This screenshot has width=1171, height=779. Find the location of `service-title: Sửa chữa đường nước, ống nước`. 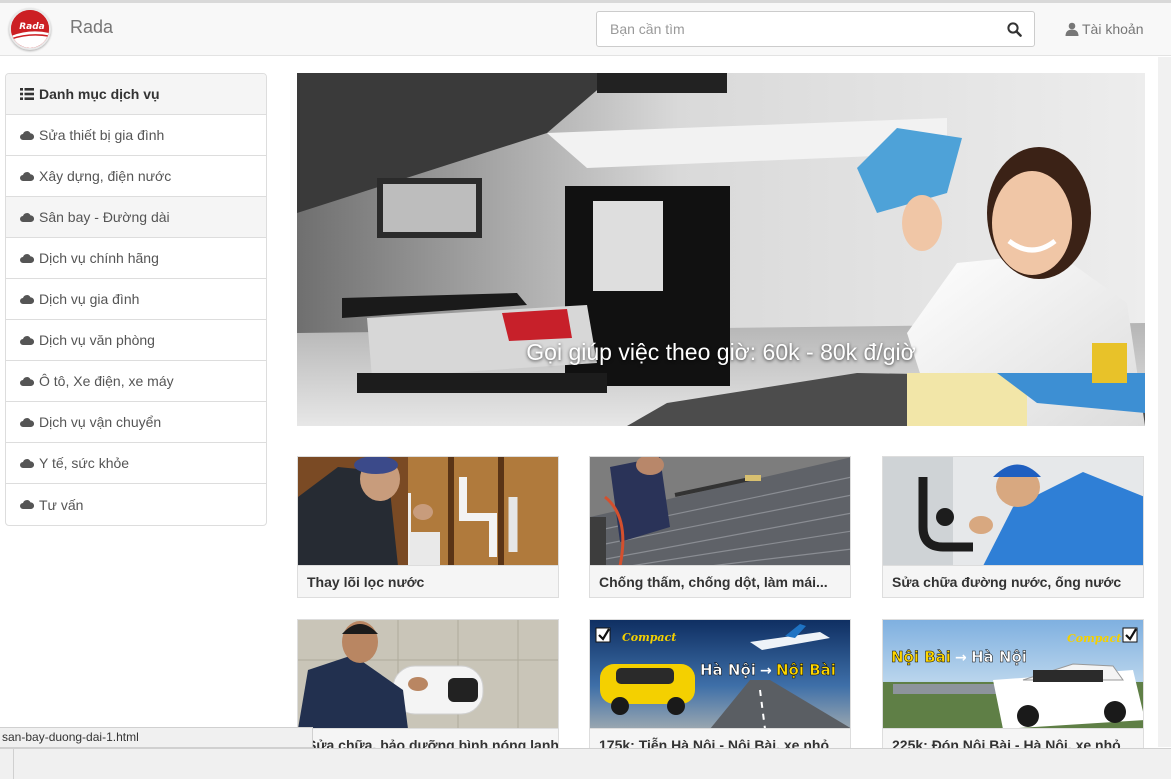

service-title: Sửa chữa đường nước, ống nước is located at coordinates (1007, 581).